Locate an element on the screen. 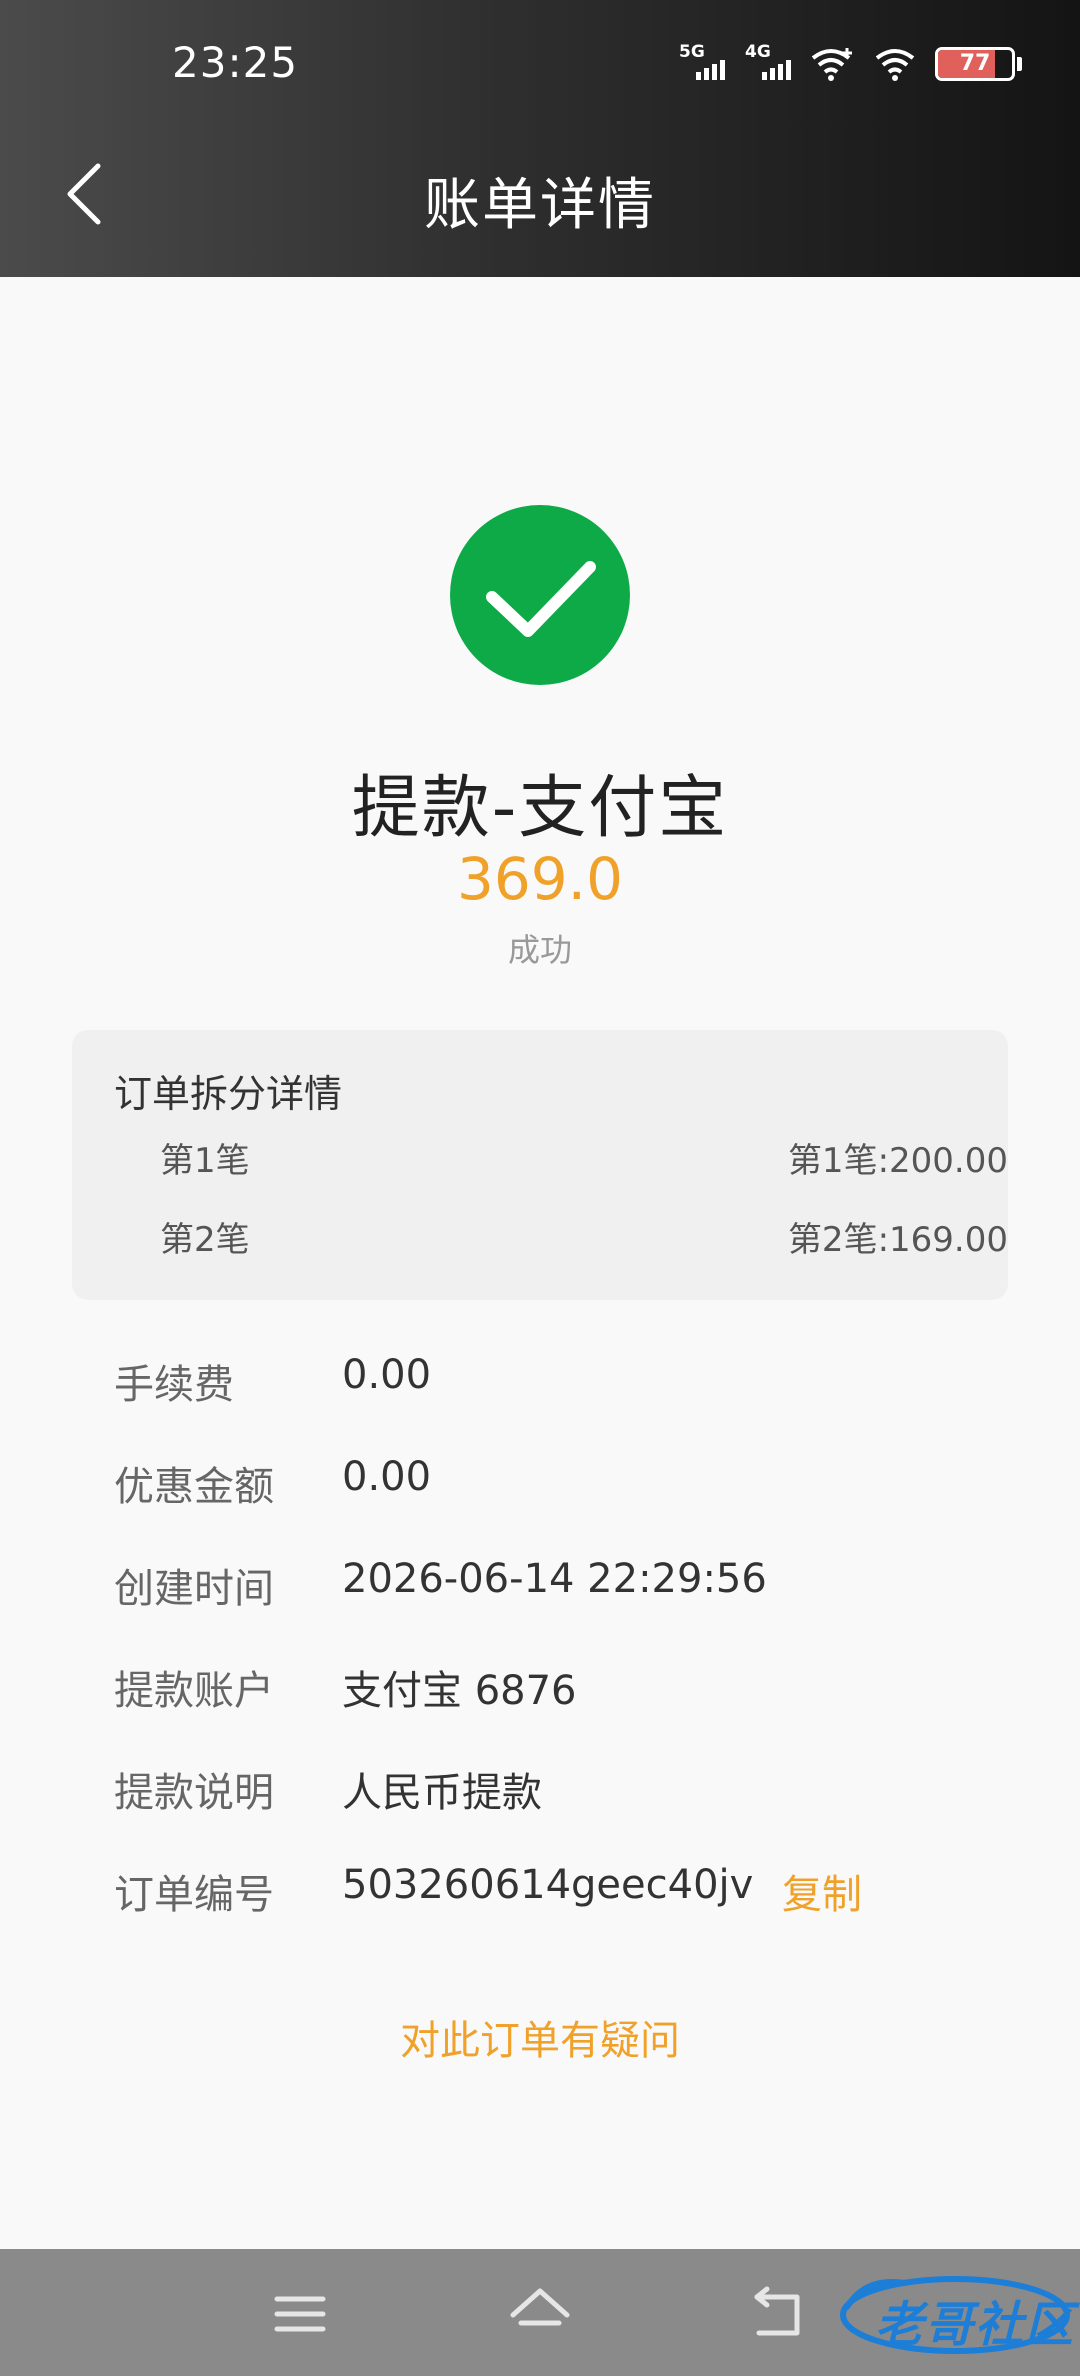  return-button is located at coordinates (780, 2314).